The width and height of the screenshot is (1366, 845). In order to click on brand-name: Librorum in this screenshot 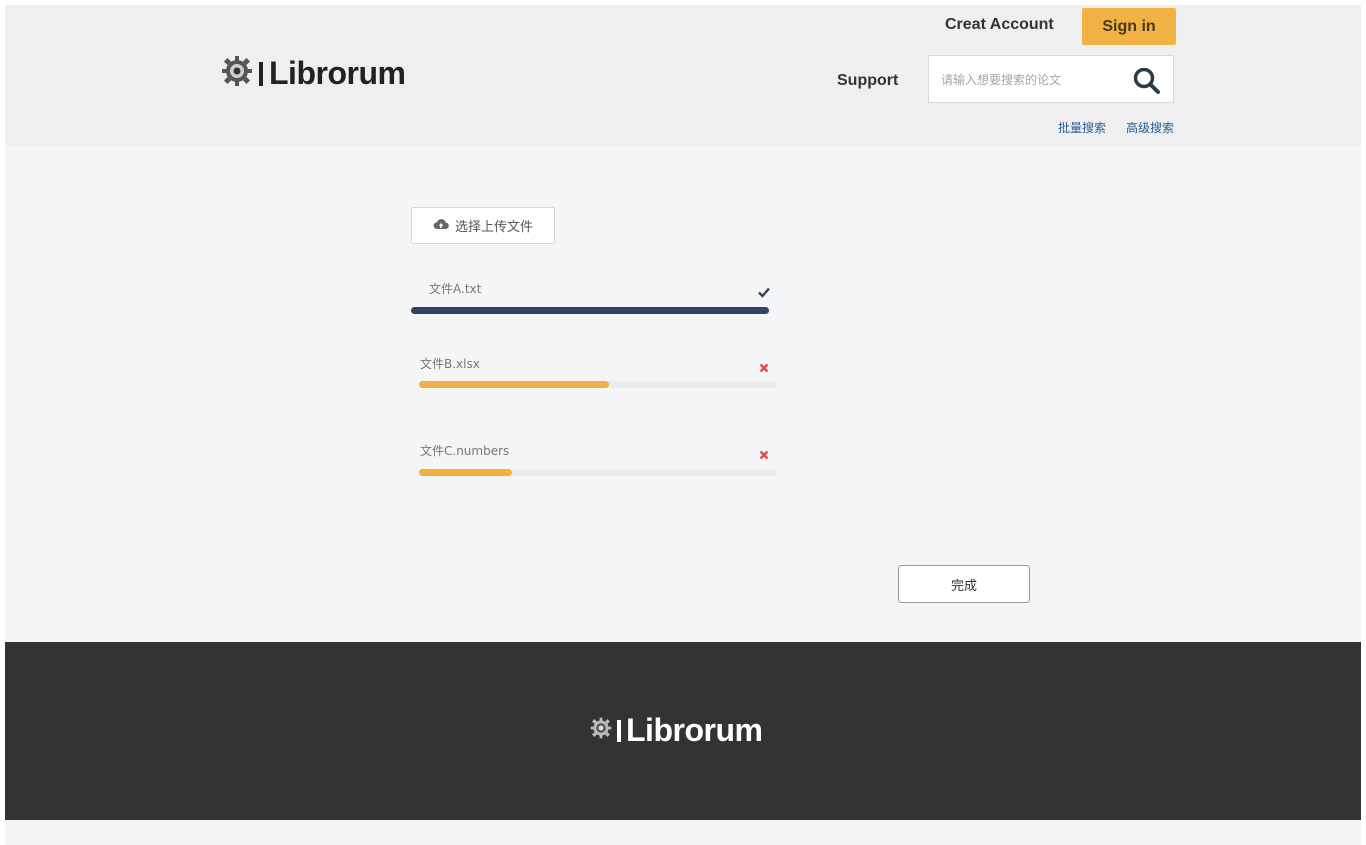, I will do `click(337, 73)`.